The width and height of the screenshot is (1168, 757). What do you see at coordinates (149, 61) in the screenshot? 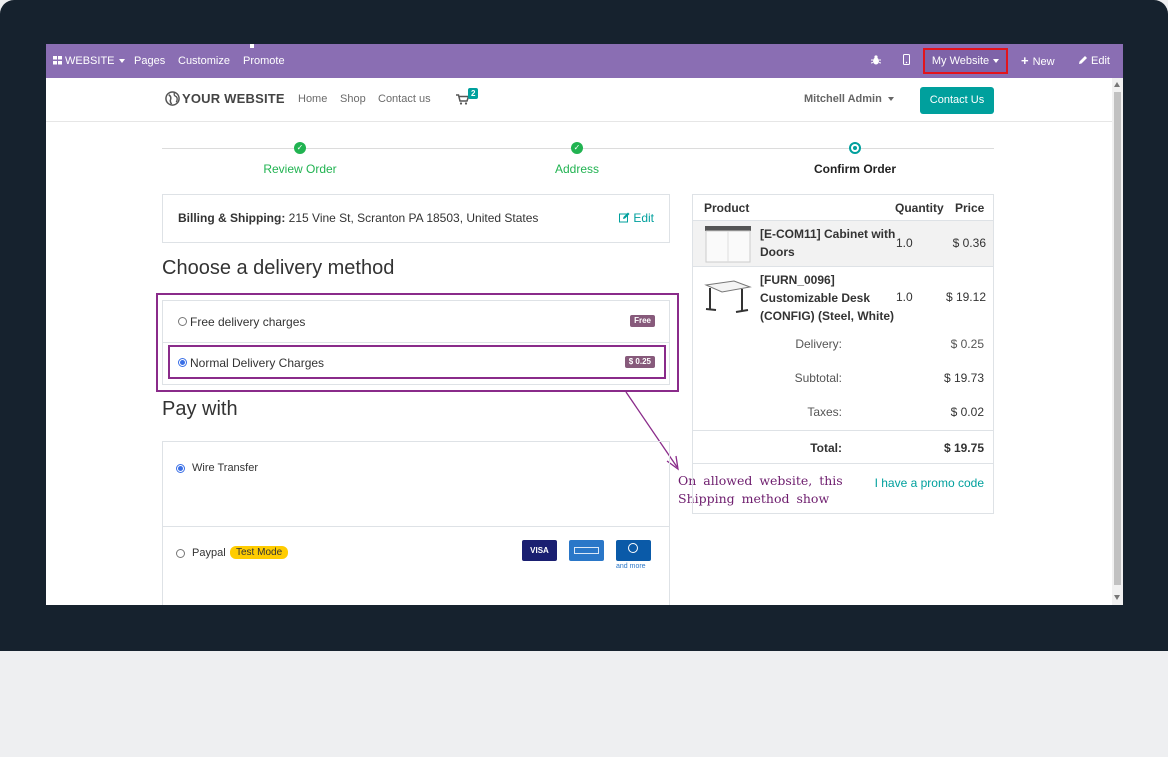
I see `pages-menu: Pages` at bounding box center [149, 61].